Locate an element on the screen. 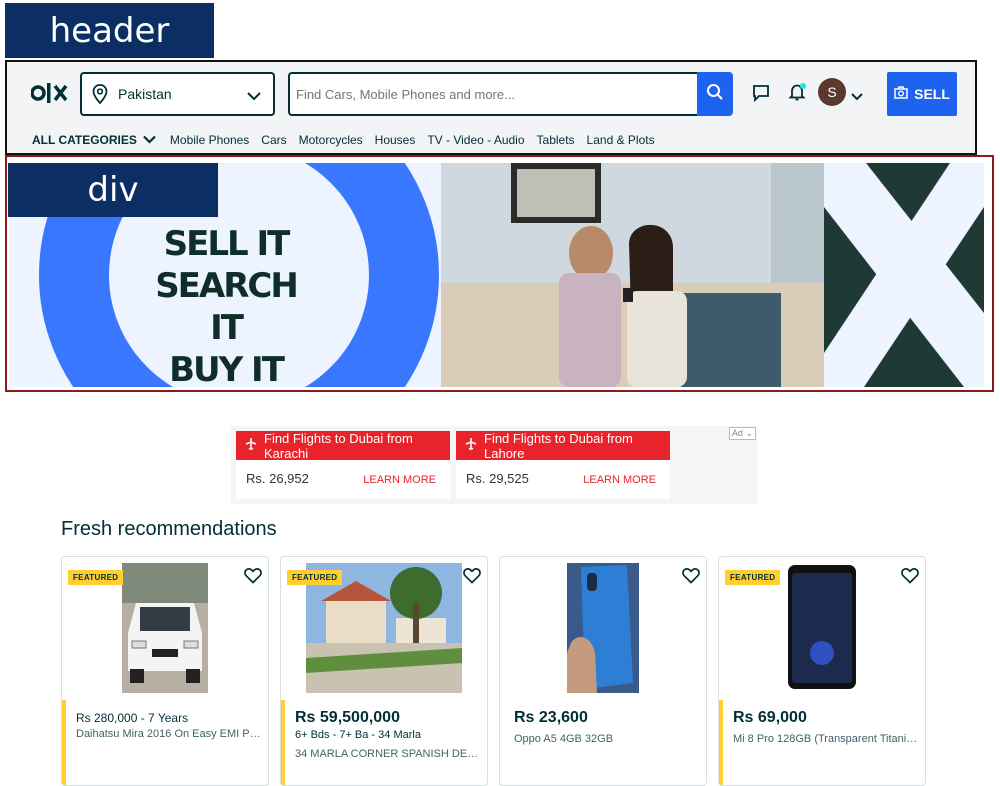 This screenshot has height=786, width=1000. category-land-plots: Land & Plots is located at coordinates (621, 140).